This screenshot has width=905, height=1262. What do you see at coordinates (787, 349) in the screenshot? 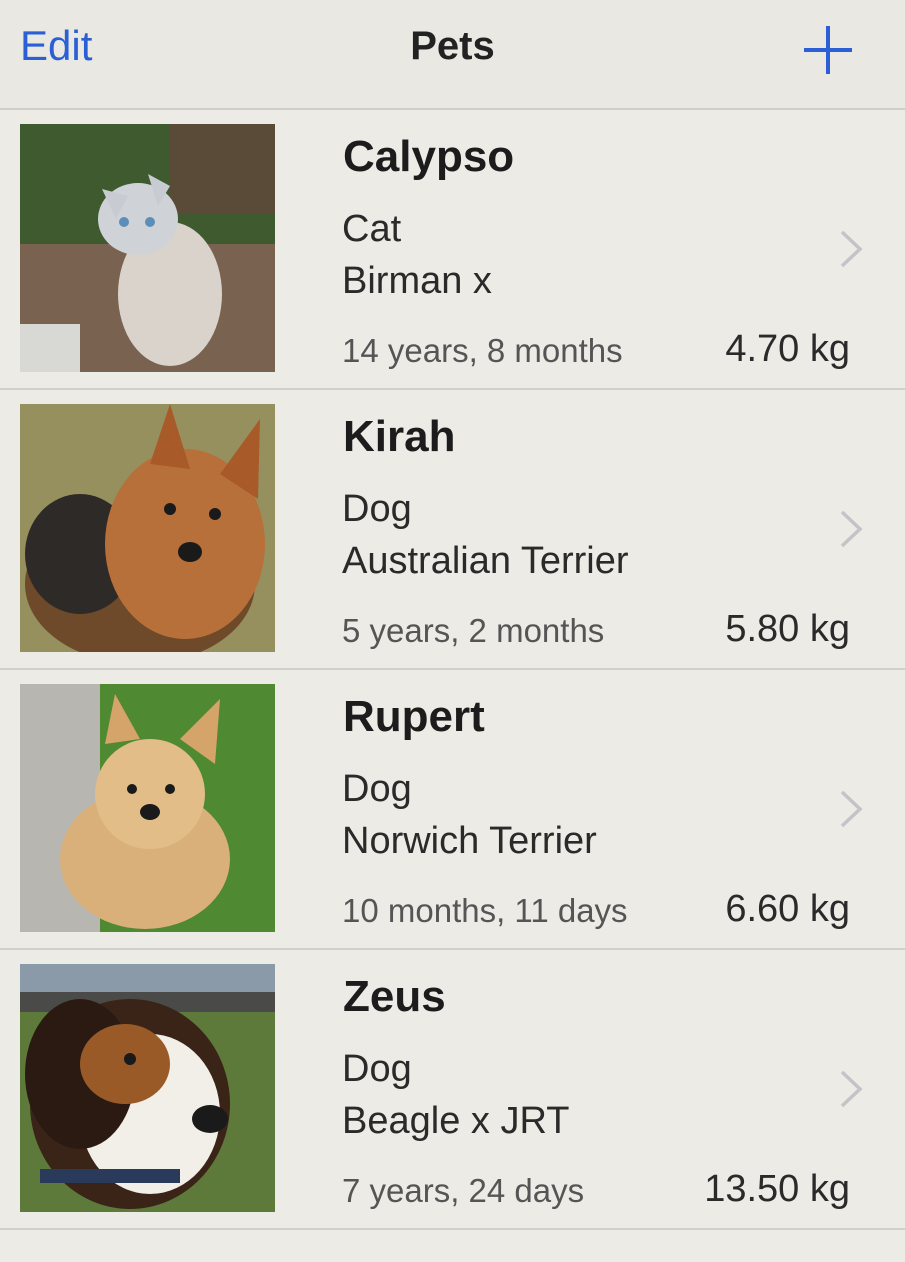
I see `pet-weight: 4.70 kg` at bounding box center [787, 349].